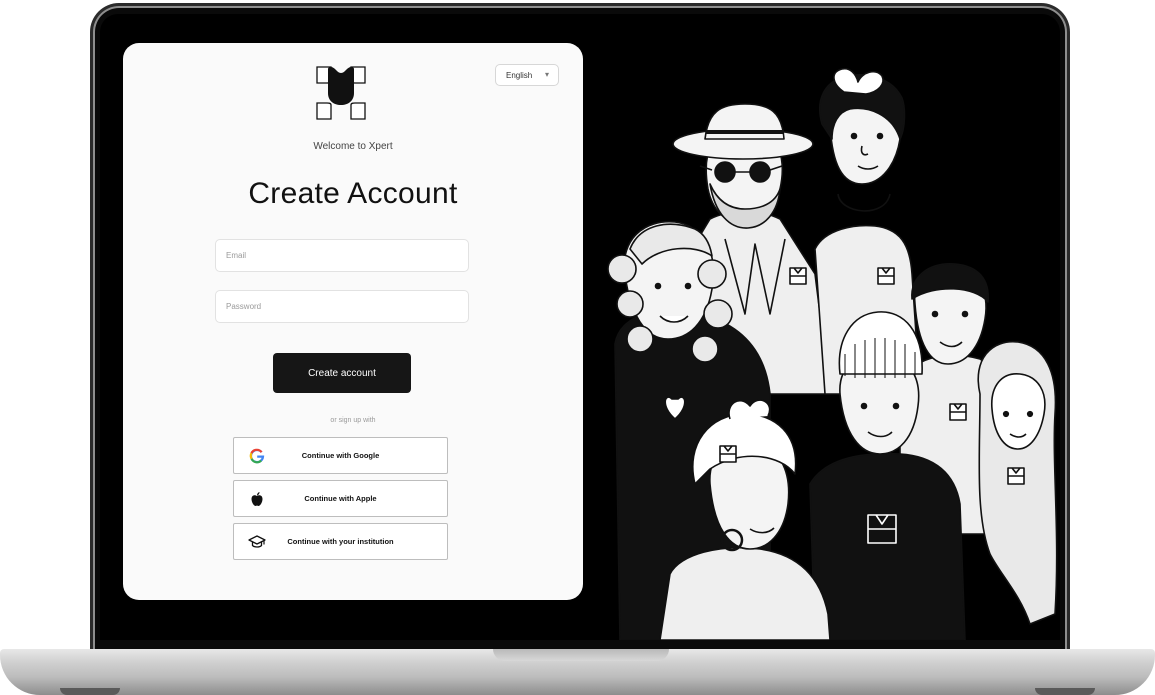 Image resolution: width=1155 pixels, height=695 pixels. Describe the element at coordinates (581, 655) in the screenshot. I see `laptop-notch` at that location.